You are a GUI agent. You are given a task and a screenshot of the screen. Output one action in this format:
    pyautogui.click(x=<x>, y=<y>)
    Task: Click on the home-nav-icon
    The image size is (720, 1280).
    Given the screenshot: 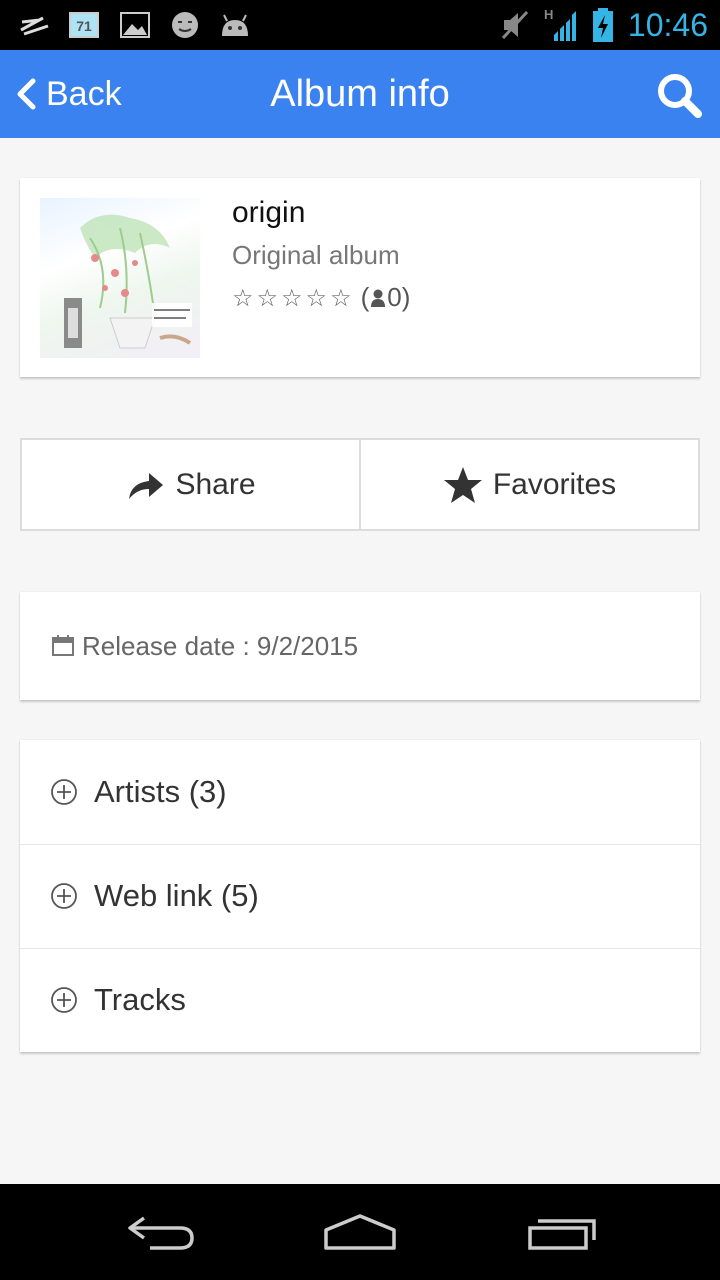 What is the action you would take?
    pyautogui.click(x=360, y=1232)
    